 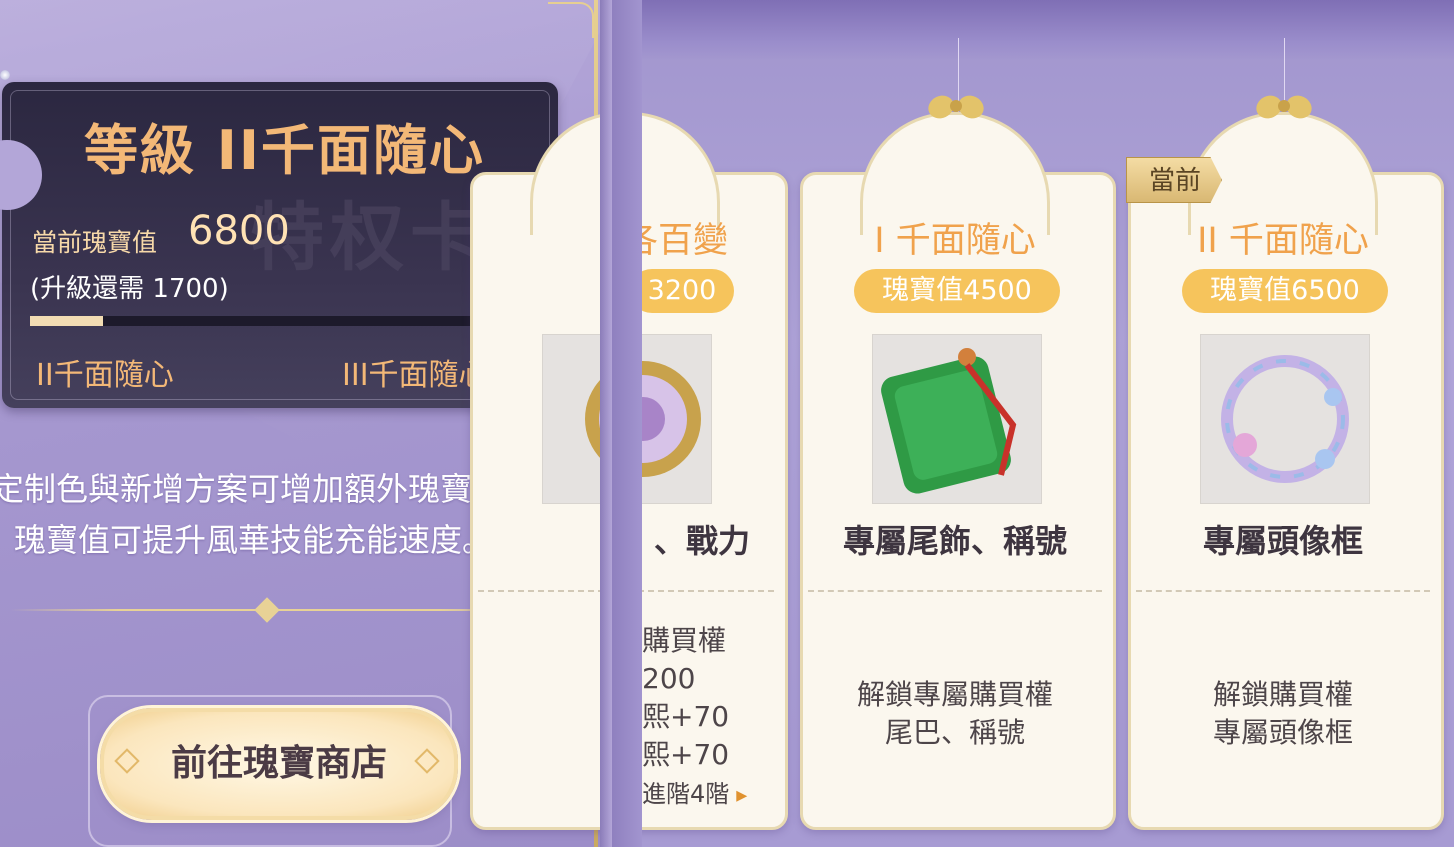 I want to click on tier-name: 各百變, so click(x=675, y=241).